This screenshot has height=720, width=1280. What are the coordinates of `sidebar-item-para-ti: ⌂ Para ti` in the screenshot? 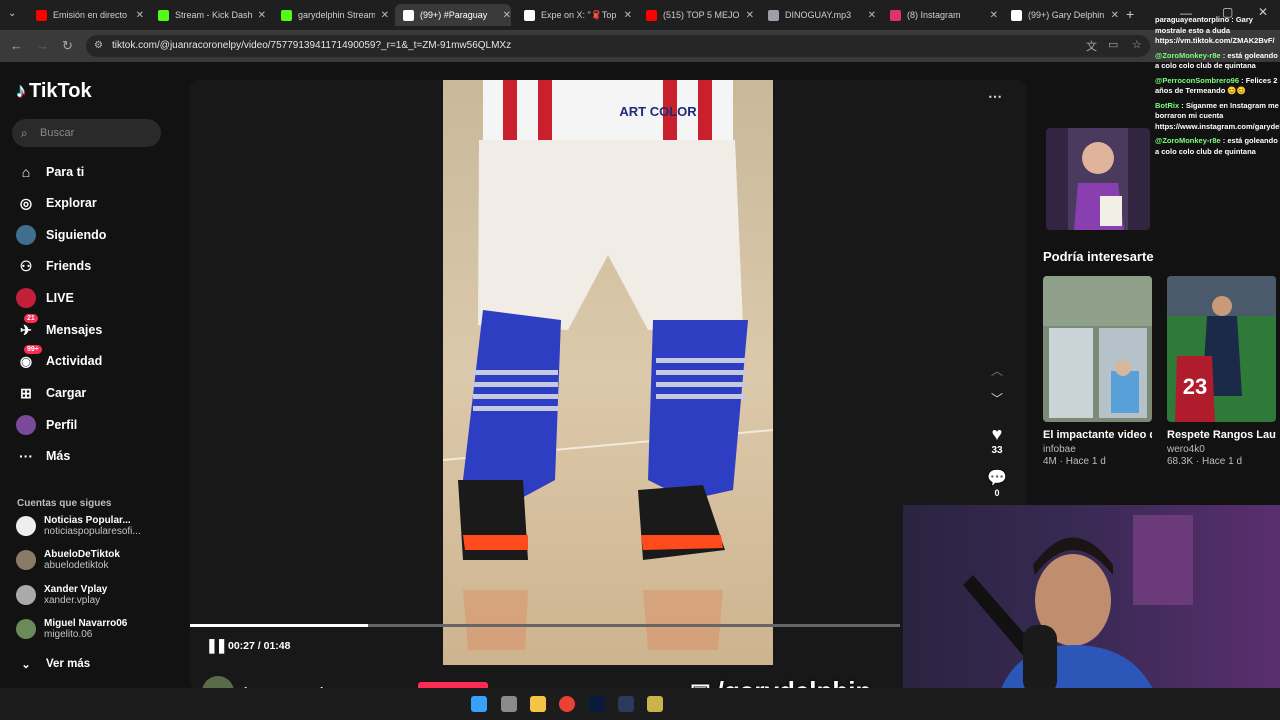 It's located at (50, 172).